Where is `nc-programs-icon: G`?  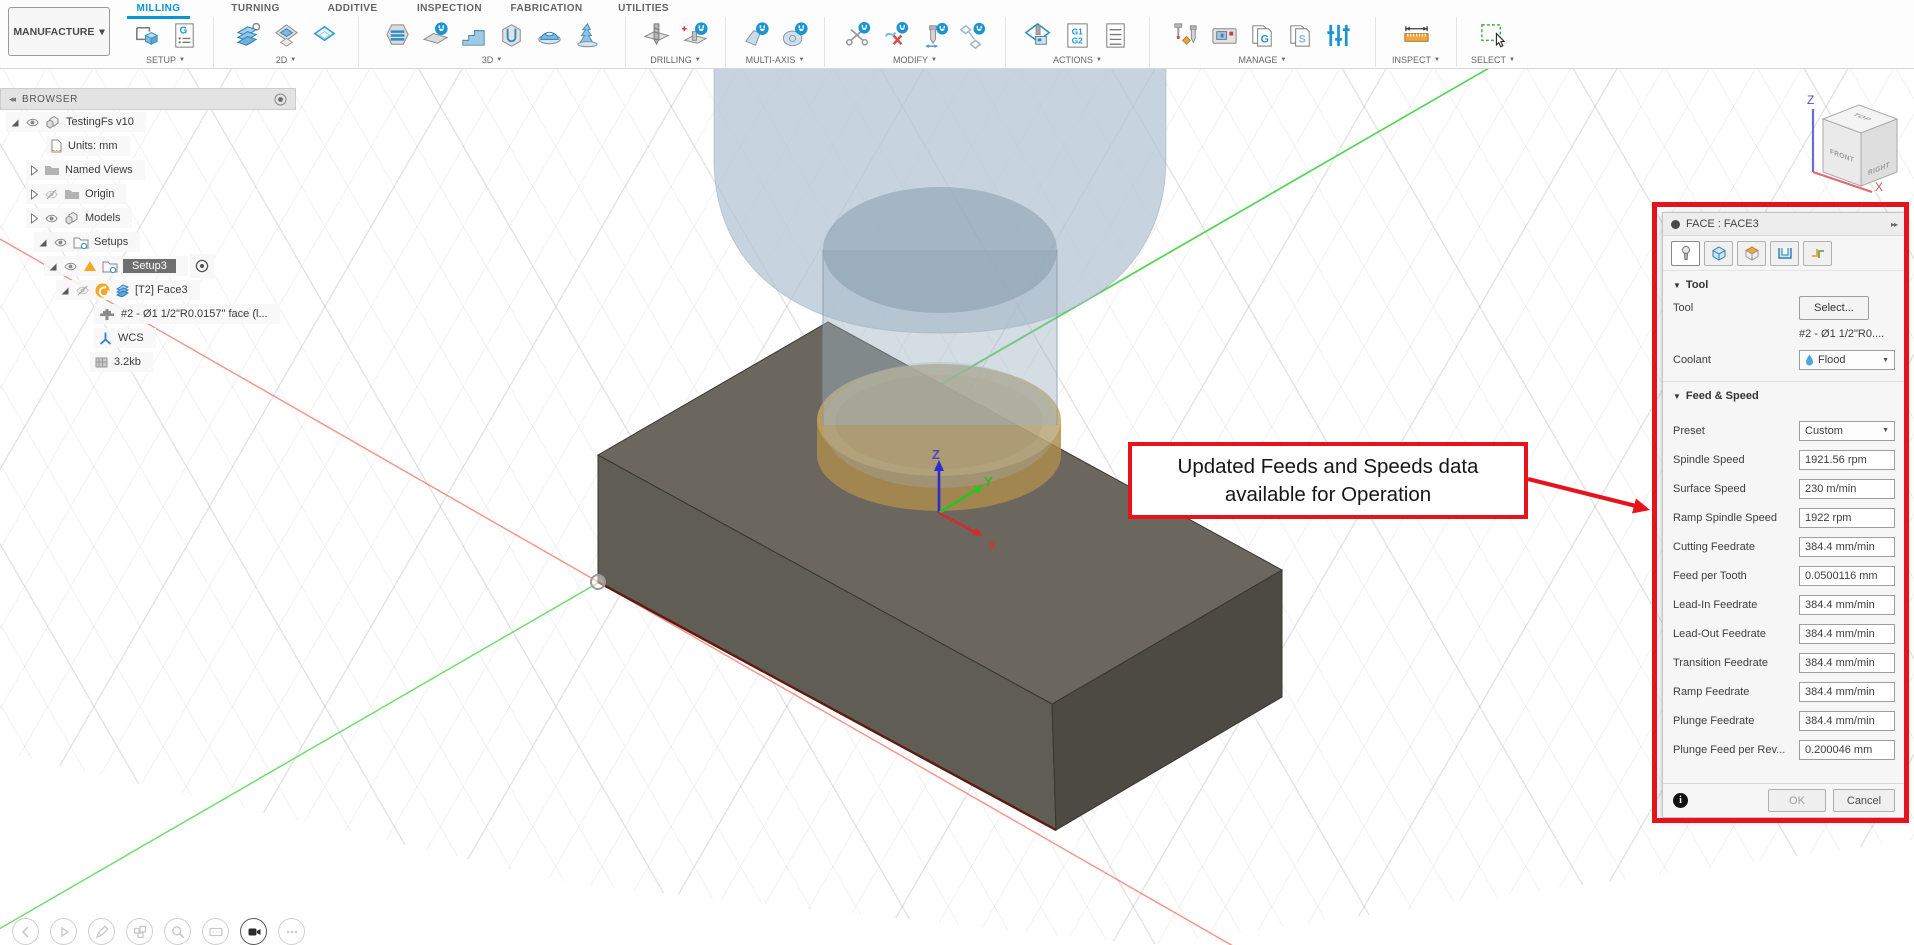 nc-programs-icon: G is located at coordinates (1263, 36).